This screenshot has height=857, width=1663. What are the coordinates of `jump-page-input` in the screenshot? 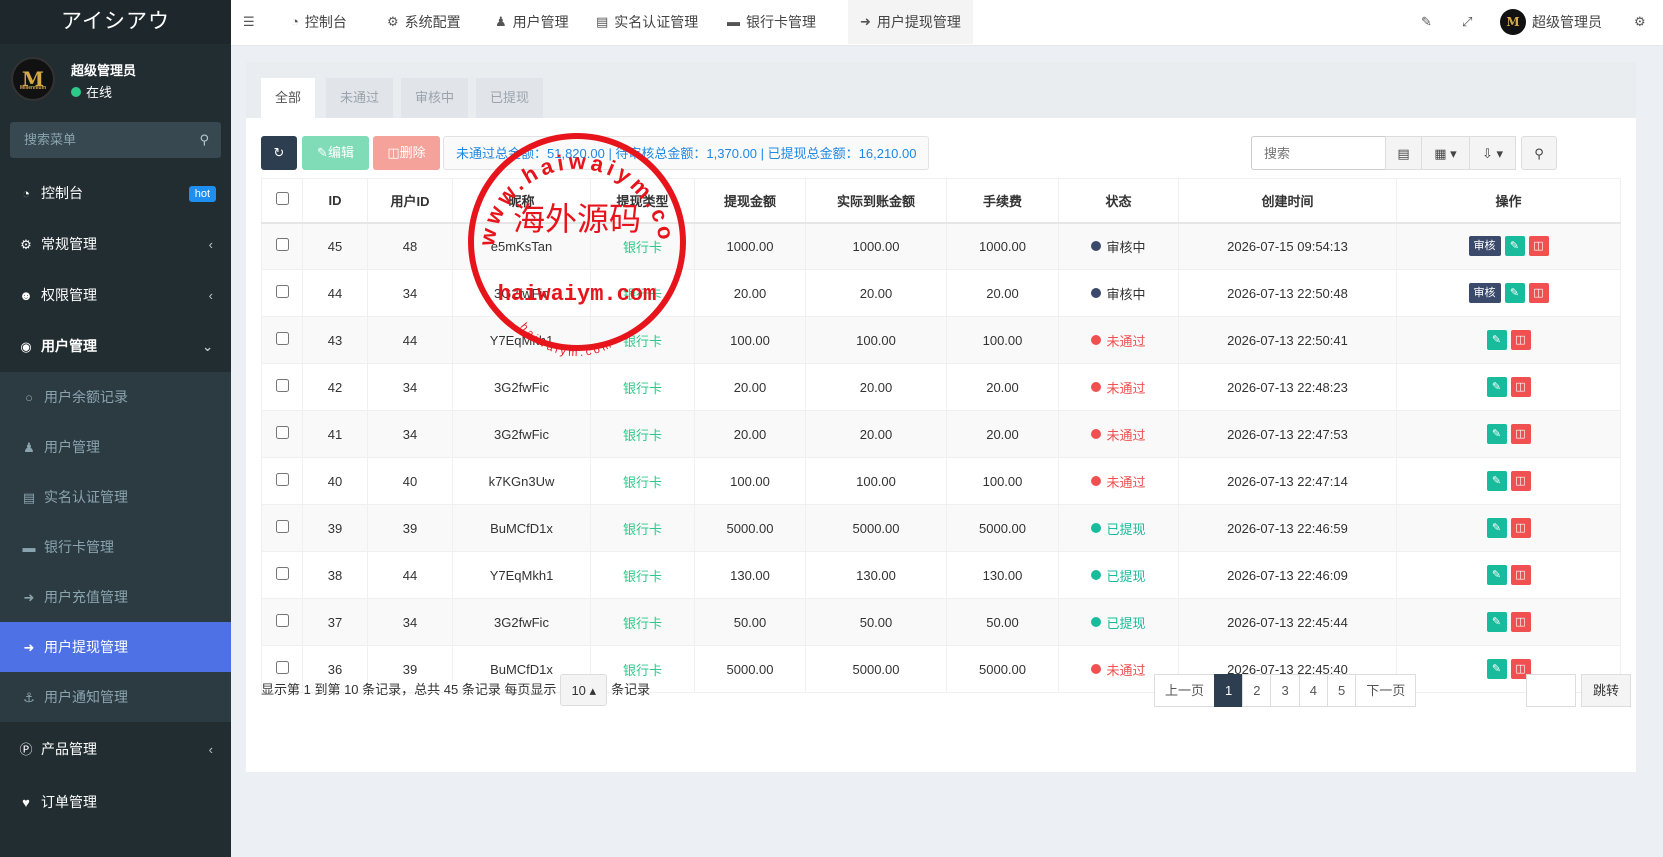 It's located at (1551, 690).